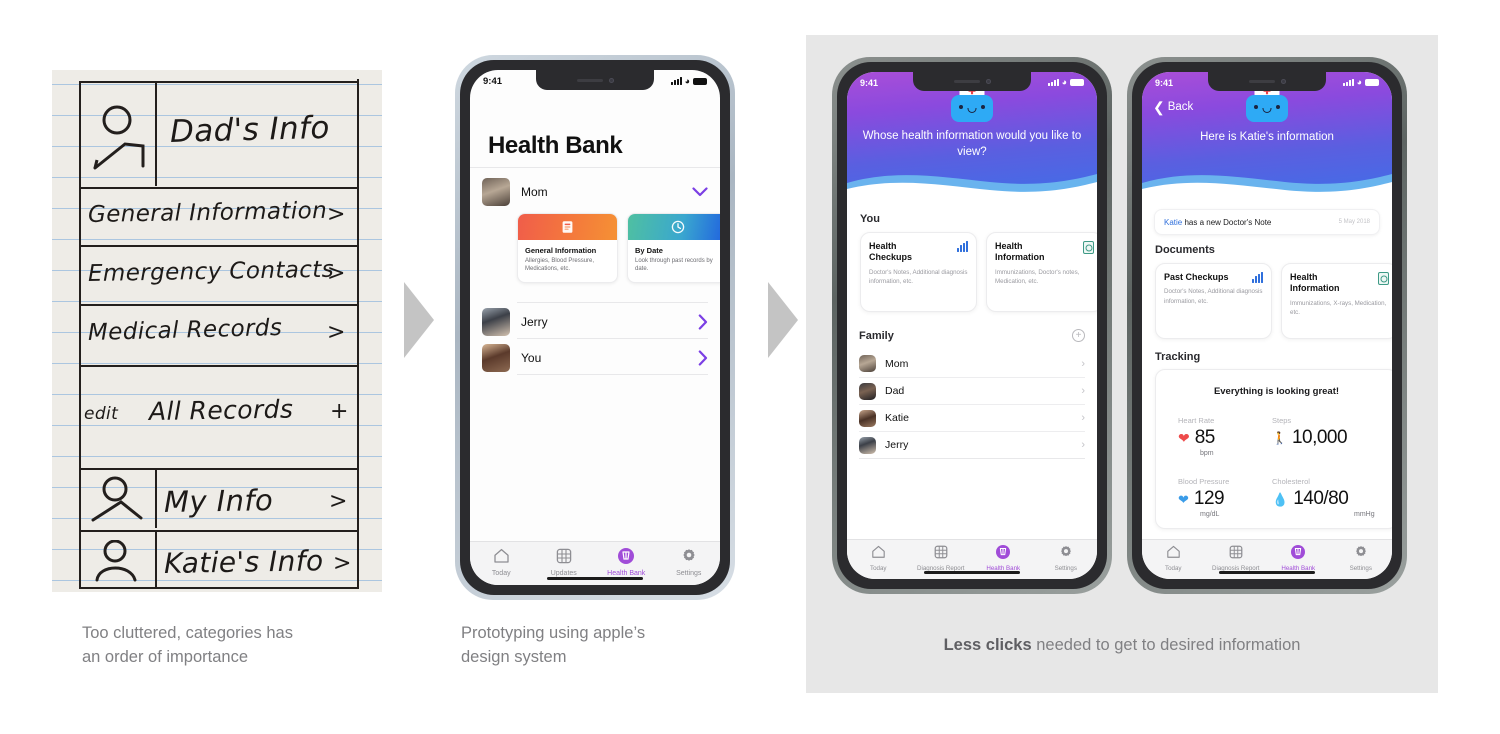 This screenshot has width=1500, height=734. What do you see at coordinates (531, 357) in the screenshot?
I see `person-name: You` at bounding box center [531, 357].